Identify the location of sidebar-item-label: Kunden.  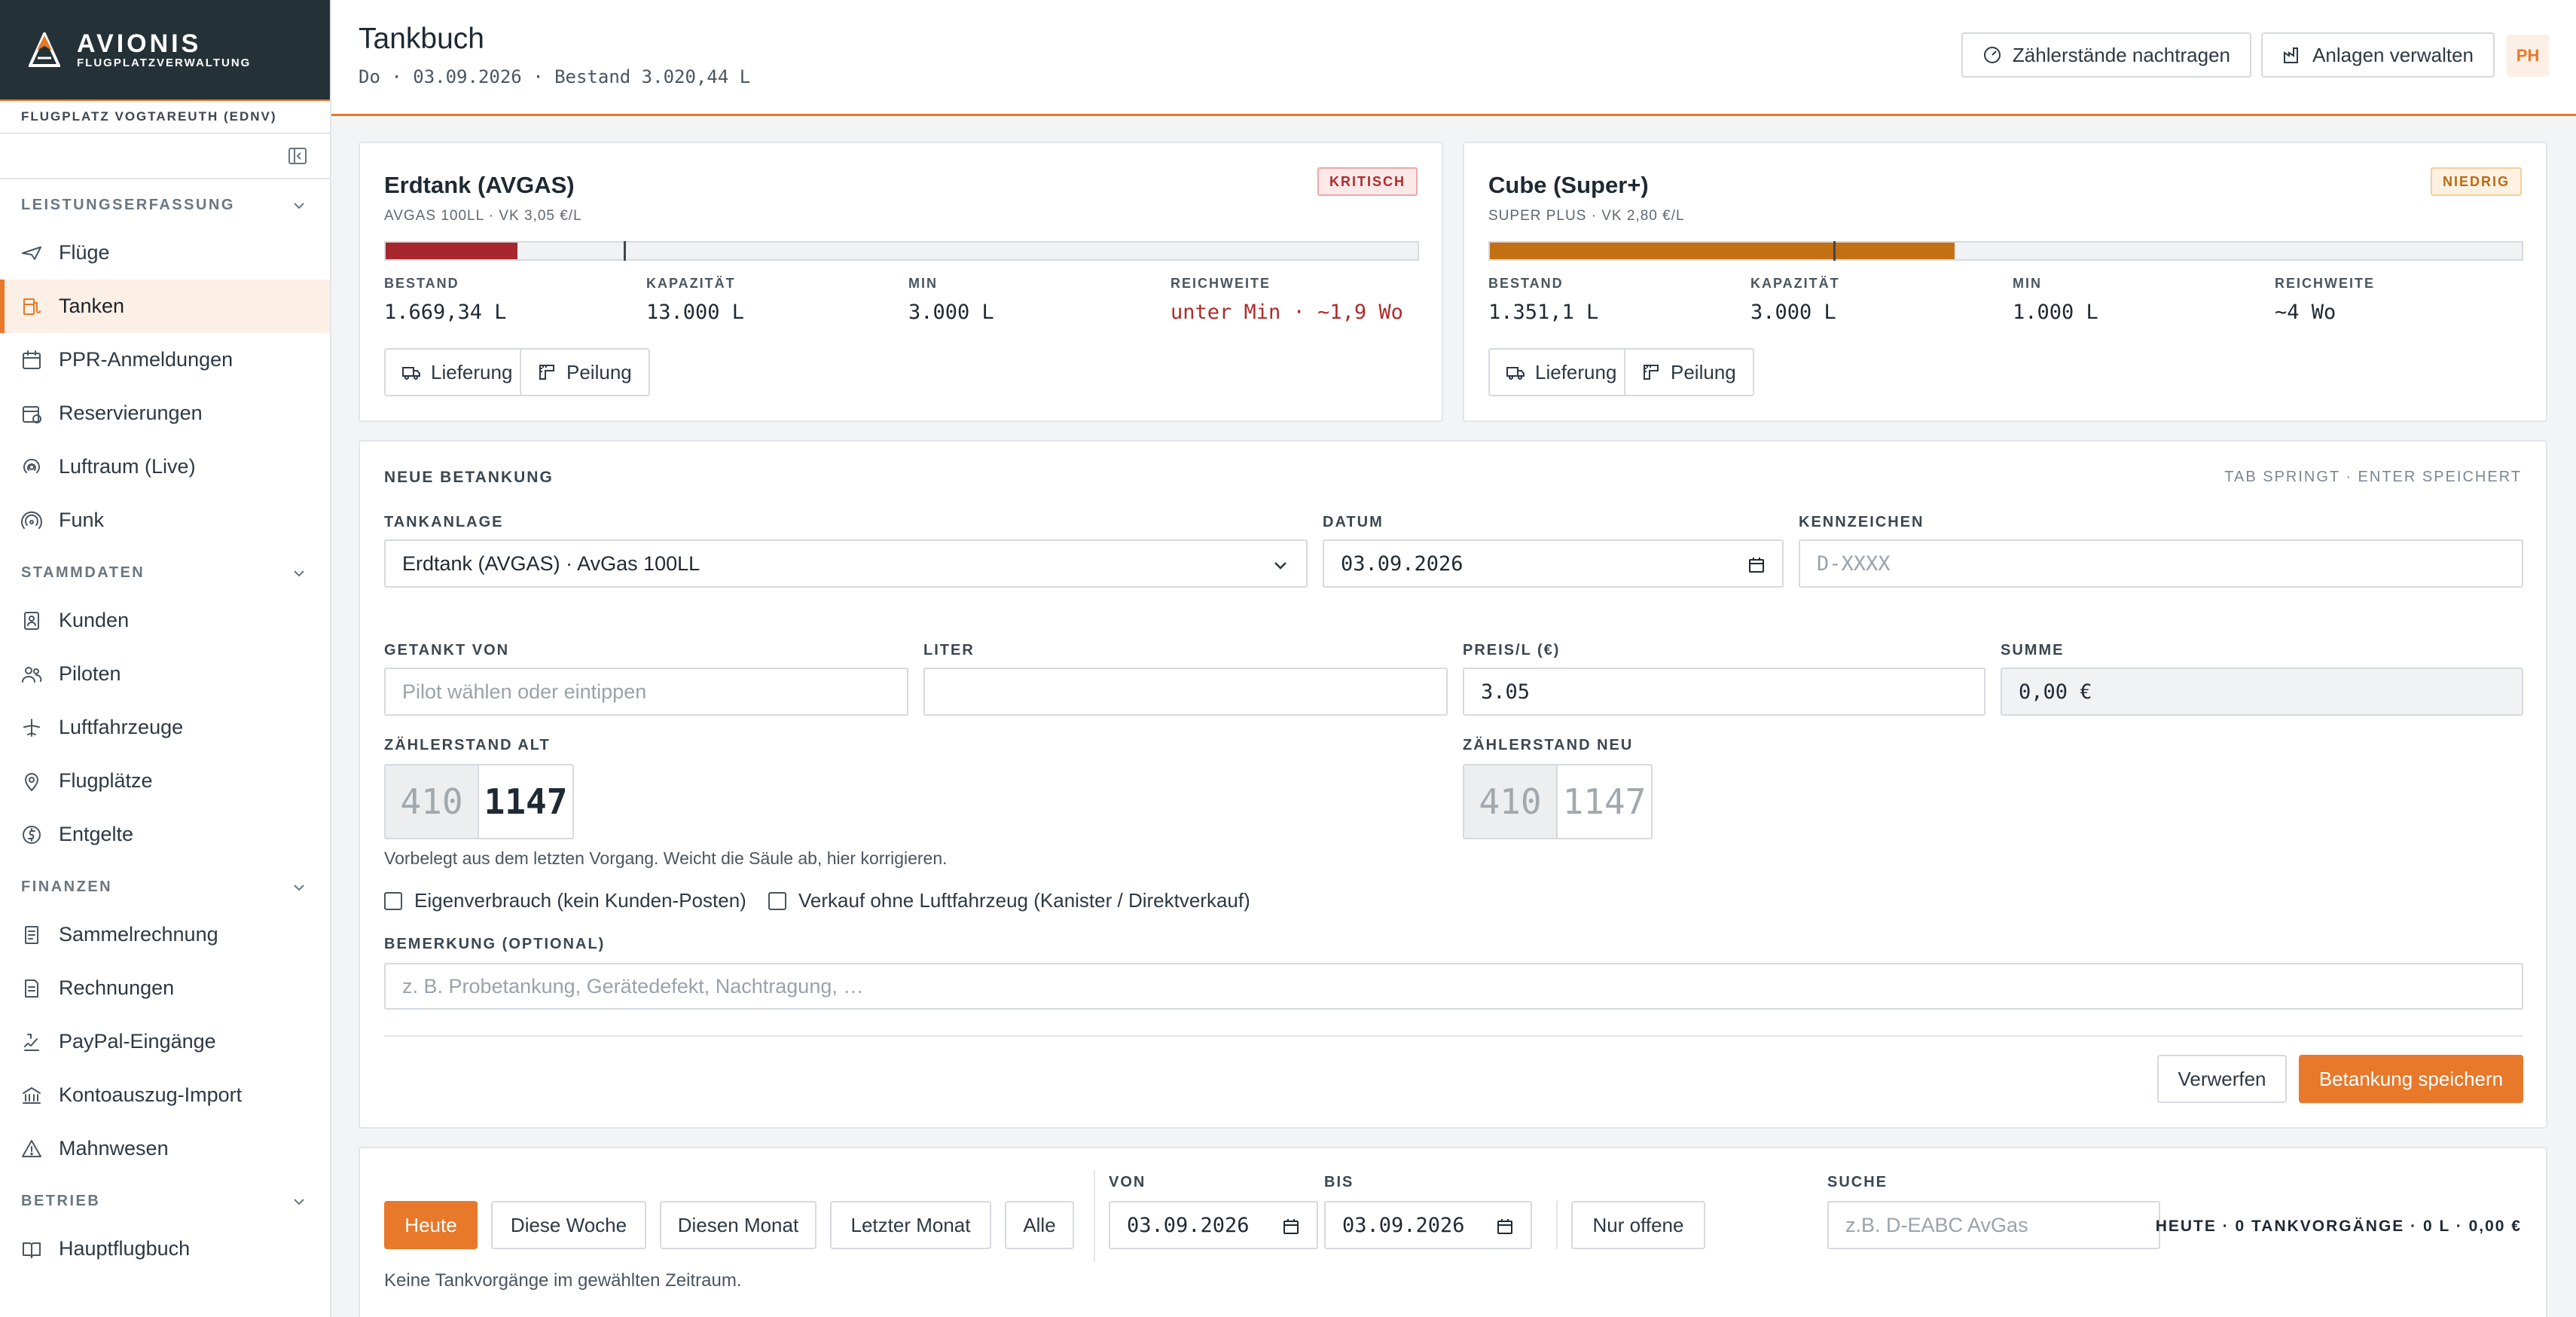
(95, 620).